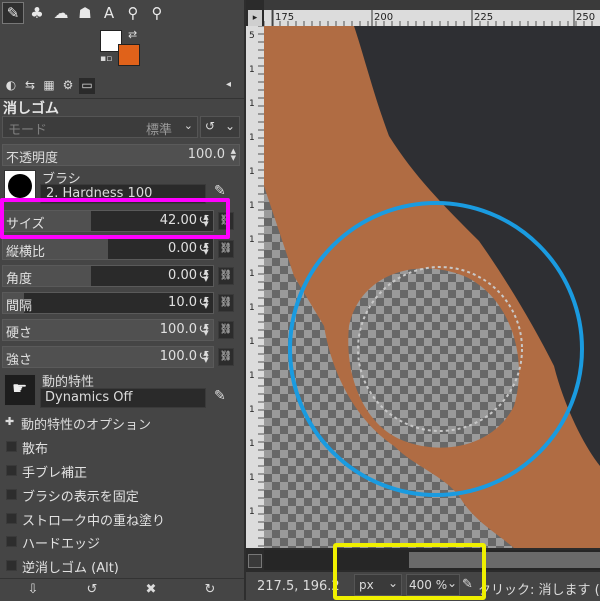 The width and height of the screenshot is (600, 601). Describe the element at coordinates (61, 13) in the screenshot. I see `smudge-icon: ☁` at that location.